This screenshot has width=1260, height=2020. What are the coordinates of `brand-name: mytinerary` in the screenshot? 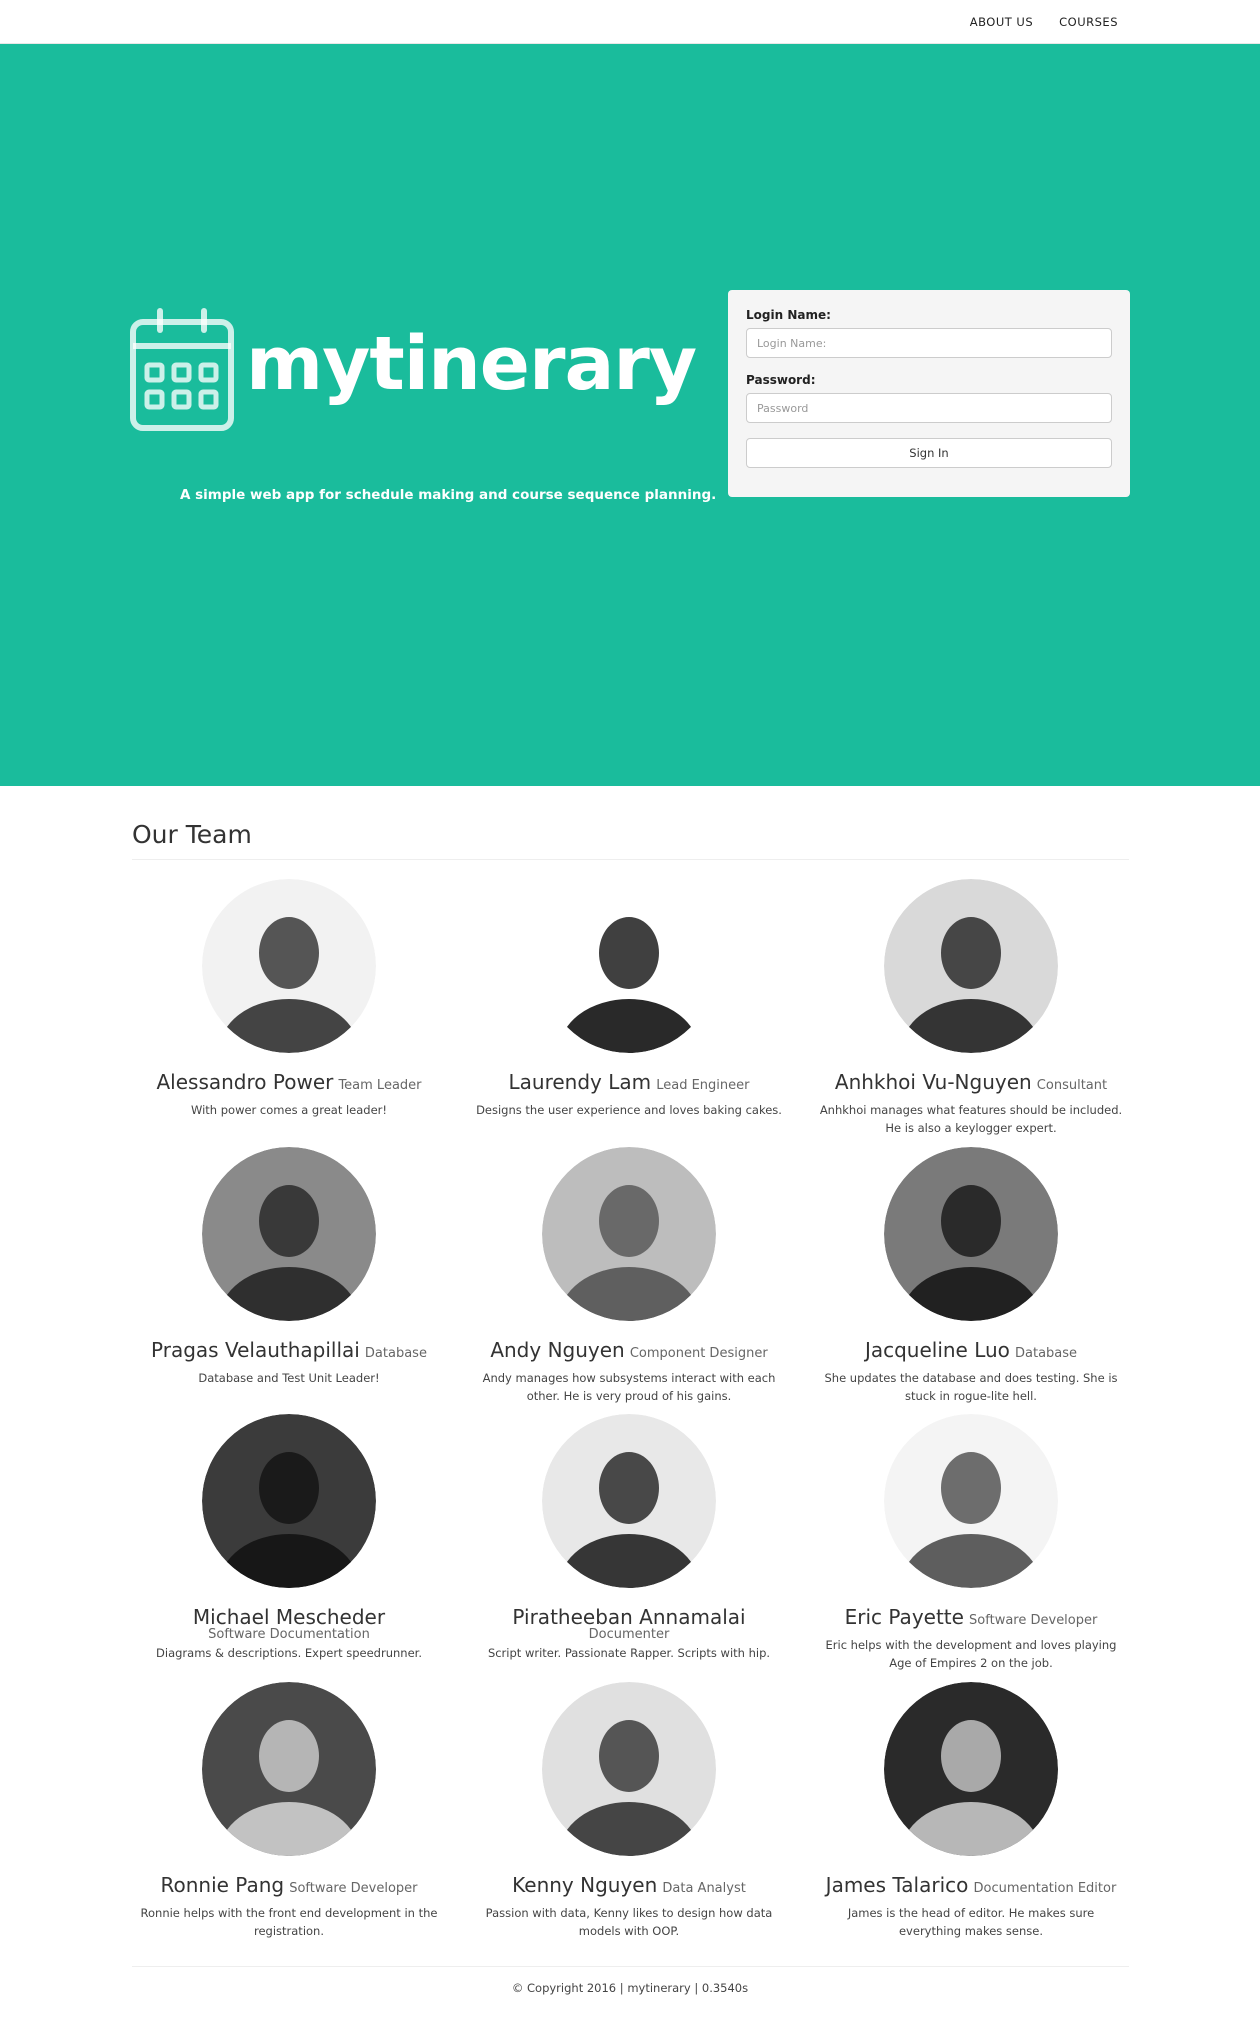 It's located at (471, 364).